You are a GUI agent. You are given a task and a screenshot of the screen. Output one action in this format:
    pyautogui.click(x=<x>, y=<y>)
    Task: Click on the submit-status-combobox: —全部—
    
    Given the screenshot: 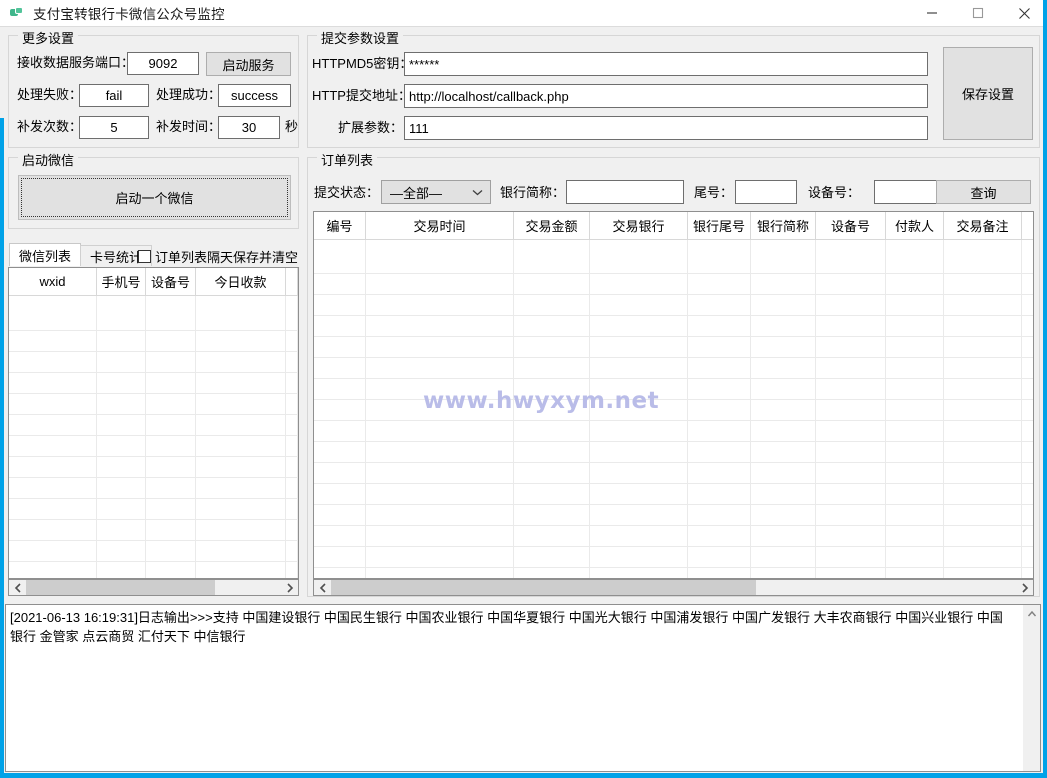 What is the action you would take?
    pyautogui.click(x=436, y=192)
    